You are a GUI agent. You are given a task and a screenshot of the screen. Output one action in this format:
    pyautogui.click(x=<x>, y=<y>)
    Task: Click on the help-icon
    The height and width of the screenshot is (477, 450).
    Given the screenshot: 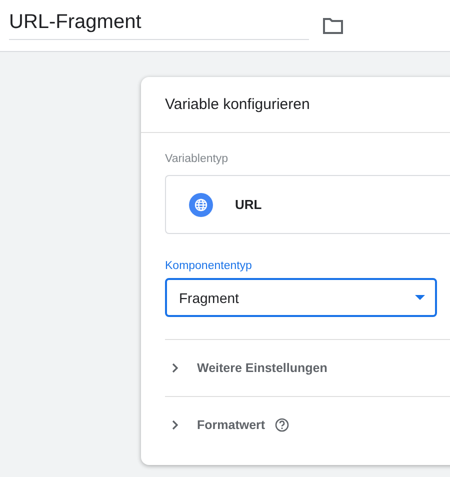 What is the action you would take?
    pyautogui.click(x=282, y=425)
    